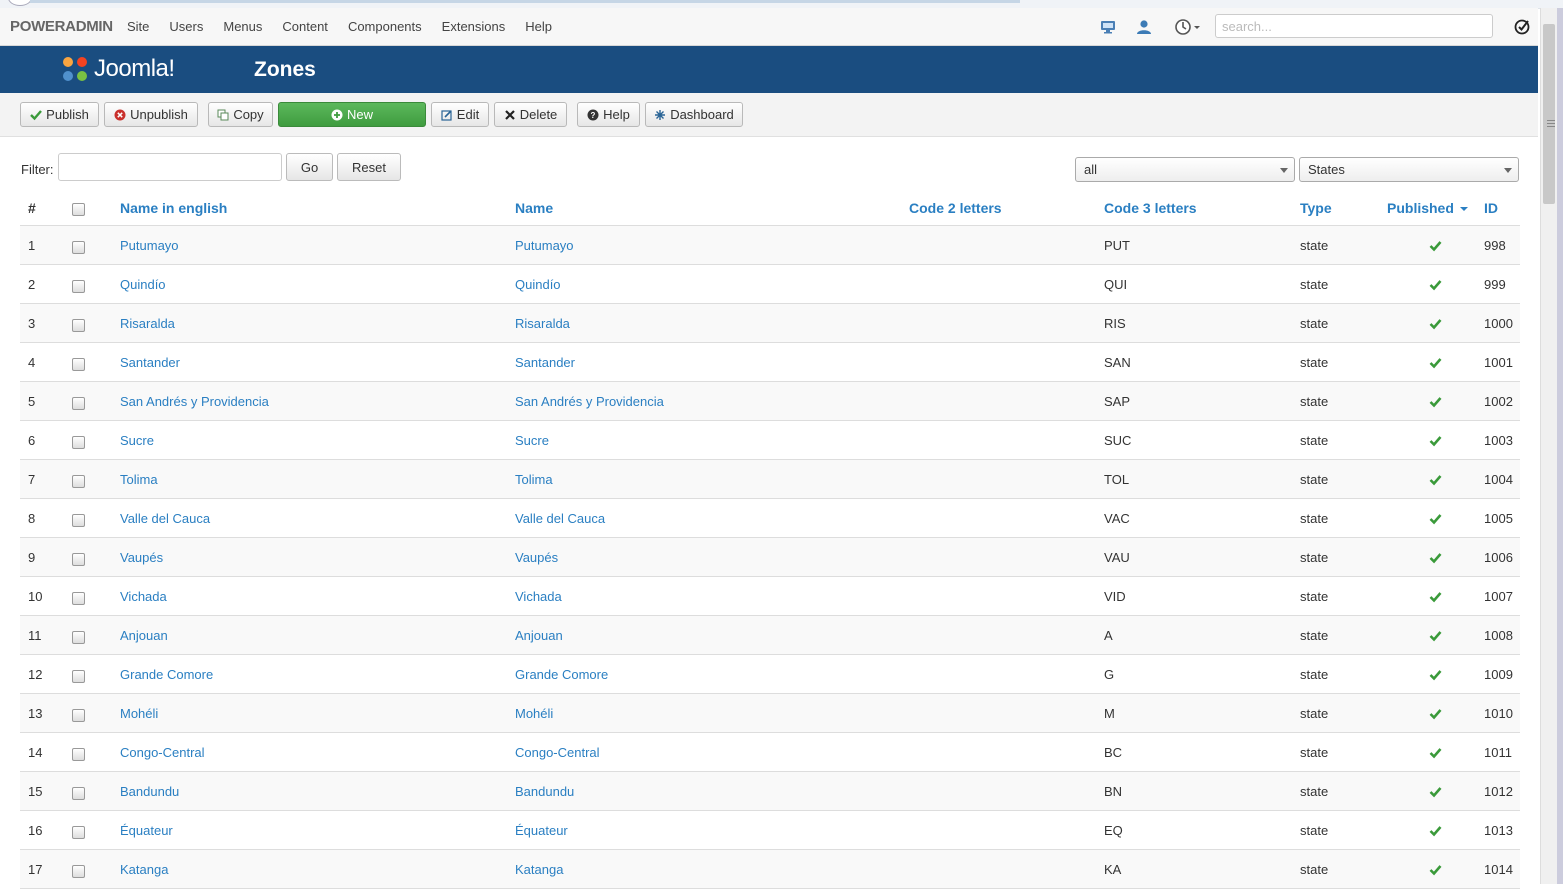 Image resolution: width=1563 pixels, height=889 pixels. What do you see at coordinates (530, 114) in the screenshot?
I see `delete-button: Delete` at bounding box center [530, 114].